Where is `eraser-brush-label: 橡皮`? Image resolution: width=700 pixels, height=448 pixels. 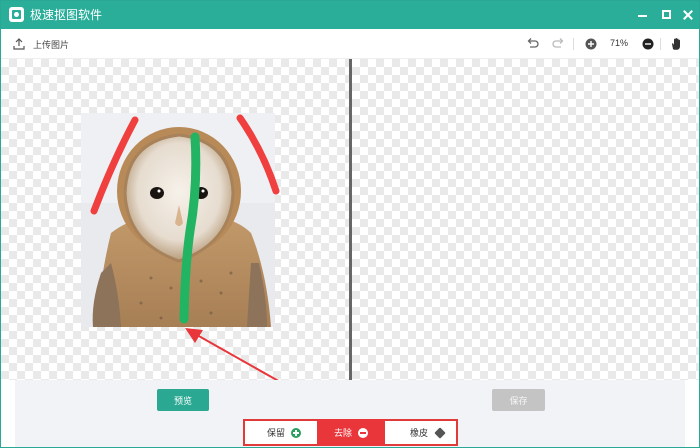 eraser-brush-label: 橡皮 is located at coordinates (419, 433).